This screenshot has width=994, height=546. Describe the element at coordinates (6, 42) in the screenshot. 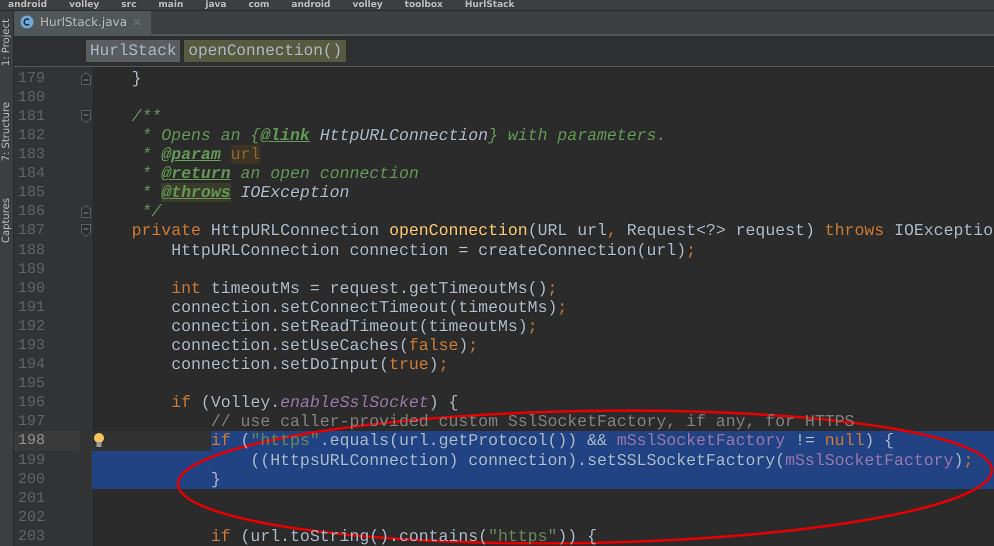

I see `tool-window-button: 1: Project` at that location.